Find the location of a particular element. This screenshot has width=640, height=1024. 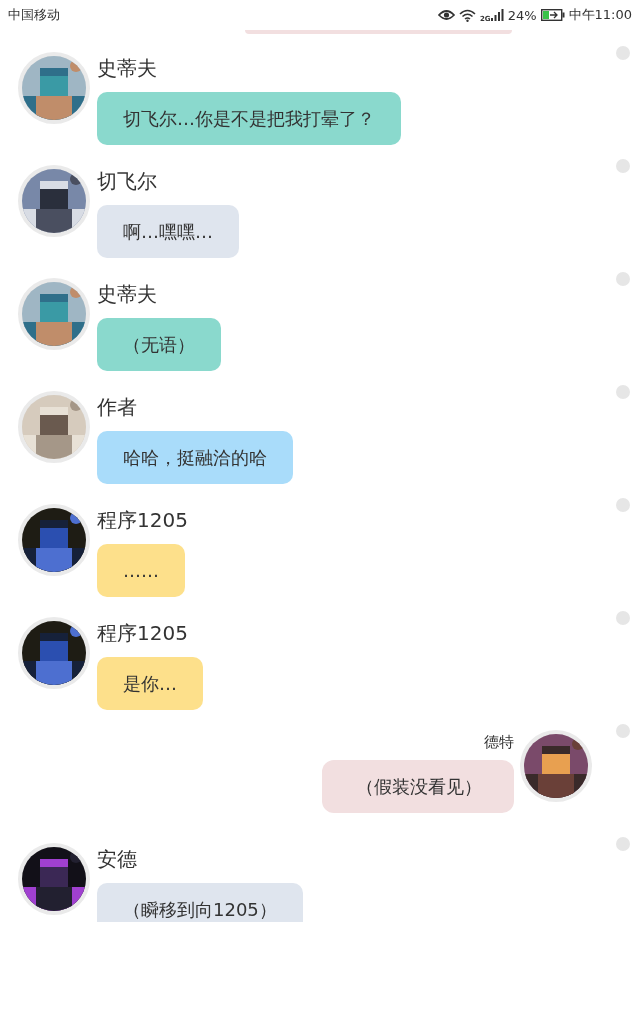

message-bubble: （假装没看见） is located at coordinates (418, 786).